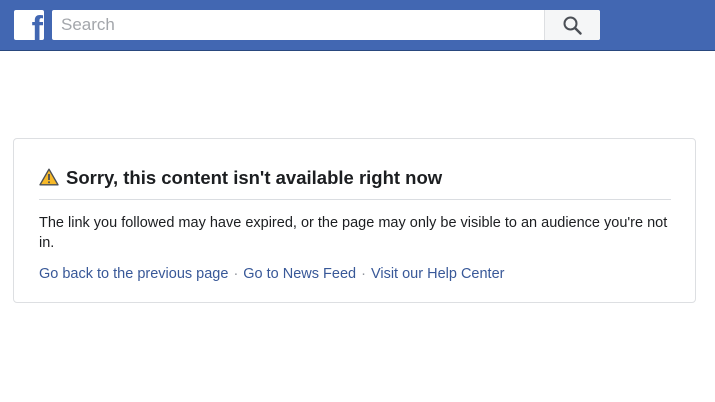 This screenshot has height=402, width=715. I want to click on facebook-logo: f, so click(29, 25).